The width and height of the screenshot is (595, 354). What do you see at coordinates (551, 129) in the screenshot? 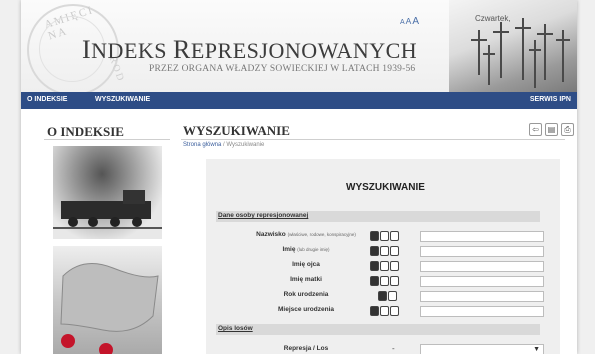
I see `pdf-icon: ▤` at bounding box center [551, 129].